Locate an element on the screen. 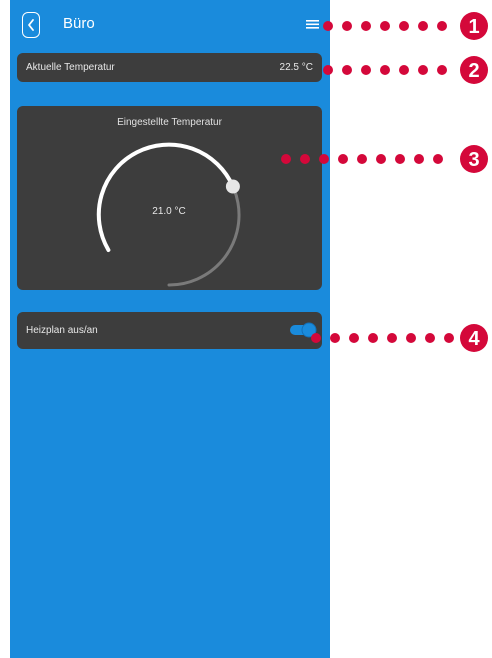  annotation-number-3: 3 is located at coordinates (473, 160).